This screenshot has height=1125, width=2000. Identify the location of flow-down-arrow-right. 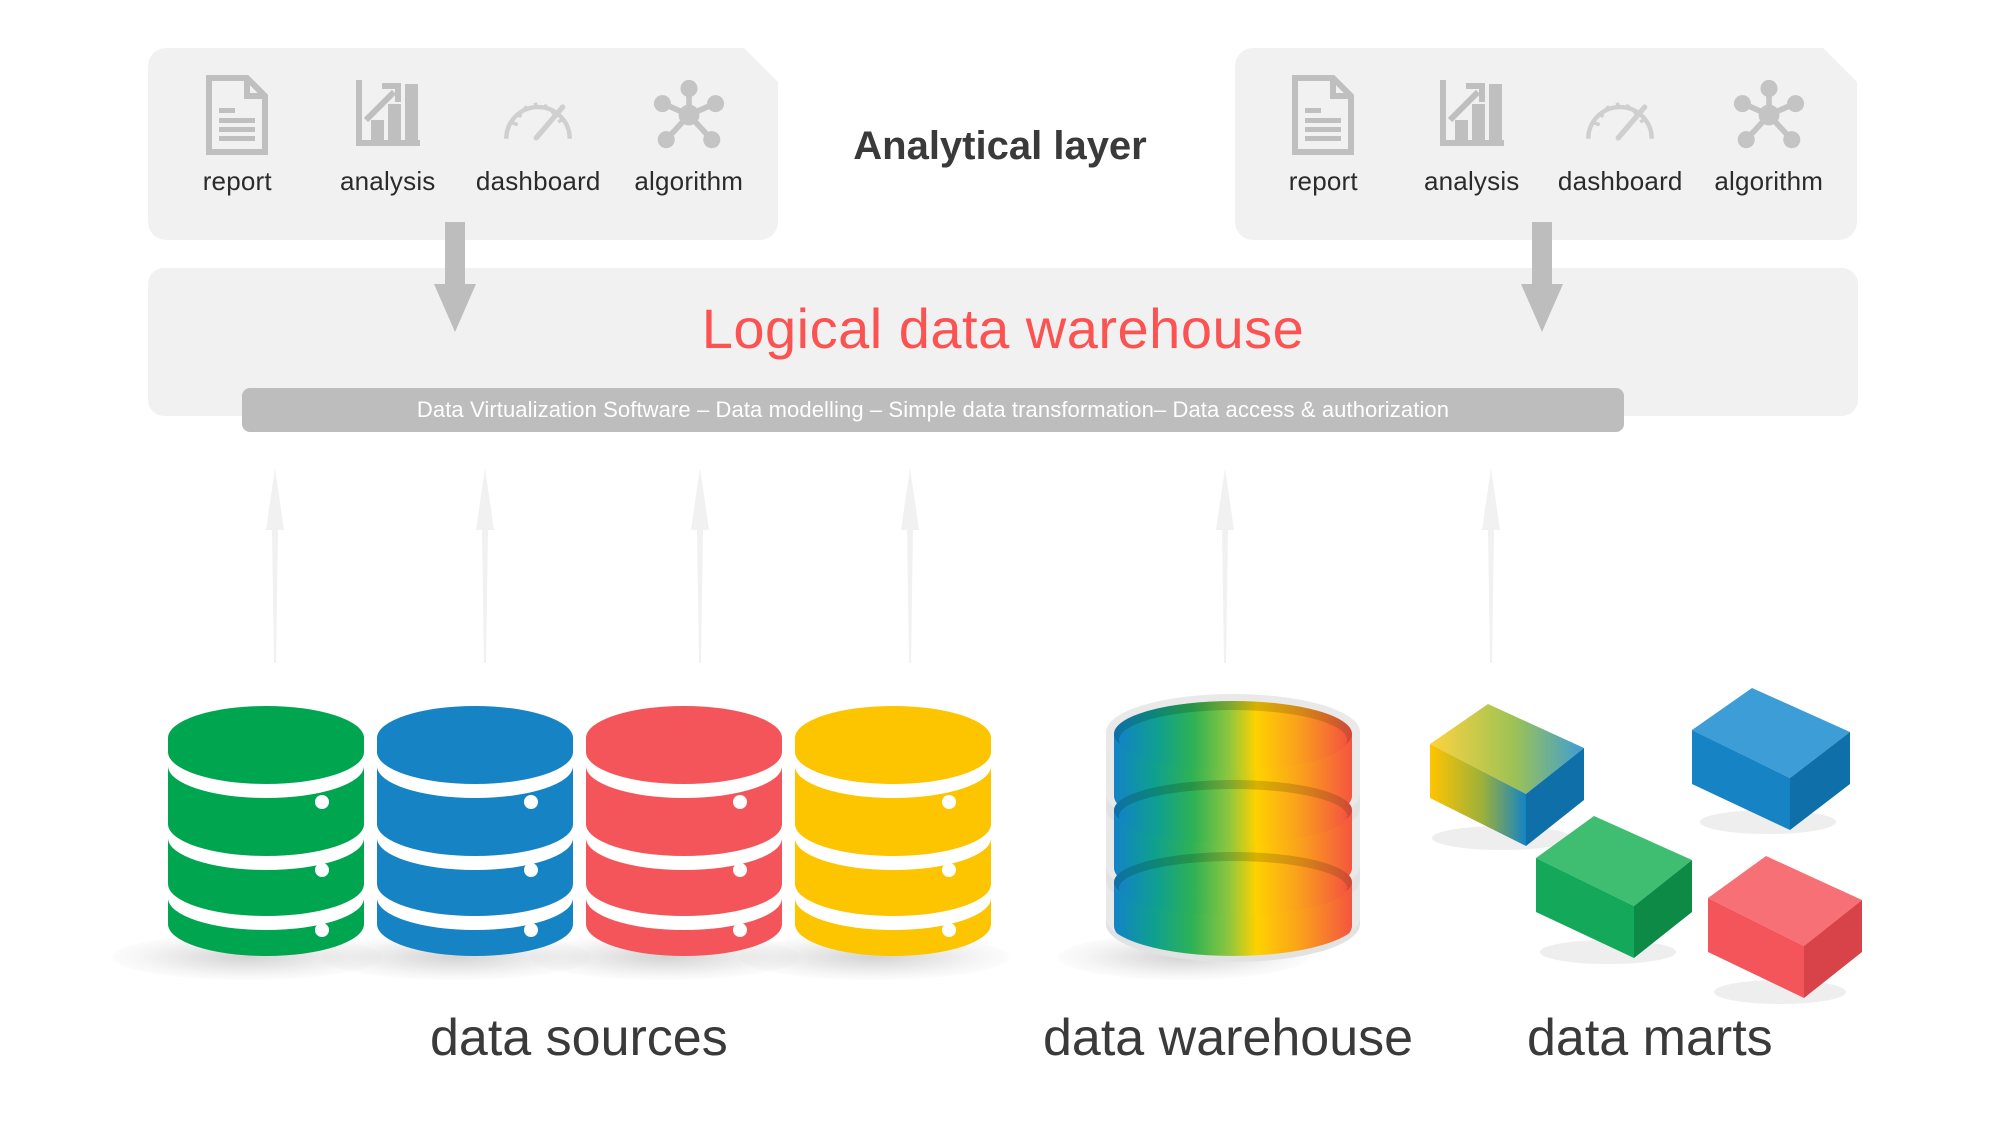
(1542, 277).